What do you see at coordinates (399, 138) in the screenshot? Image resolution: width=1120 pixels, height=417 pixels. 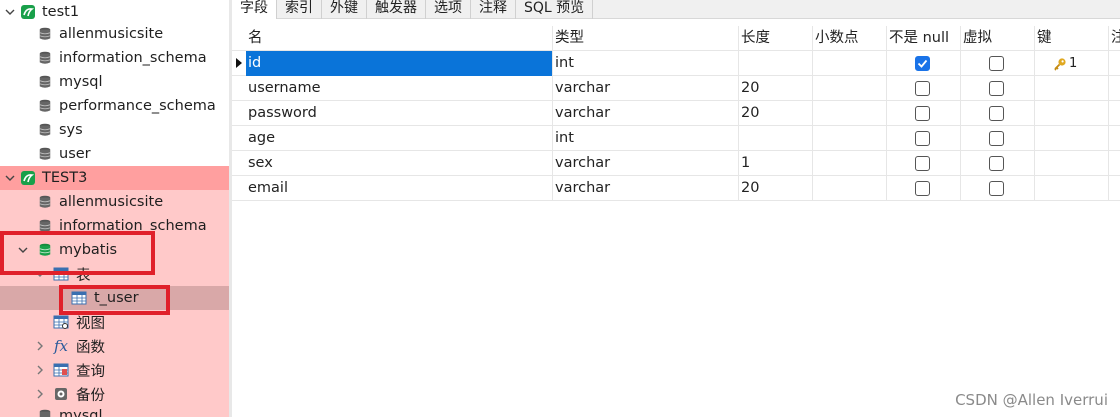 I see `field-name-cell: age` at bounding box center [399, 138].